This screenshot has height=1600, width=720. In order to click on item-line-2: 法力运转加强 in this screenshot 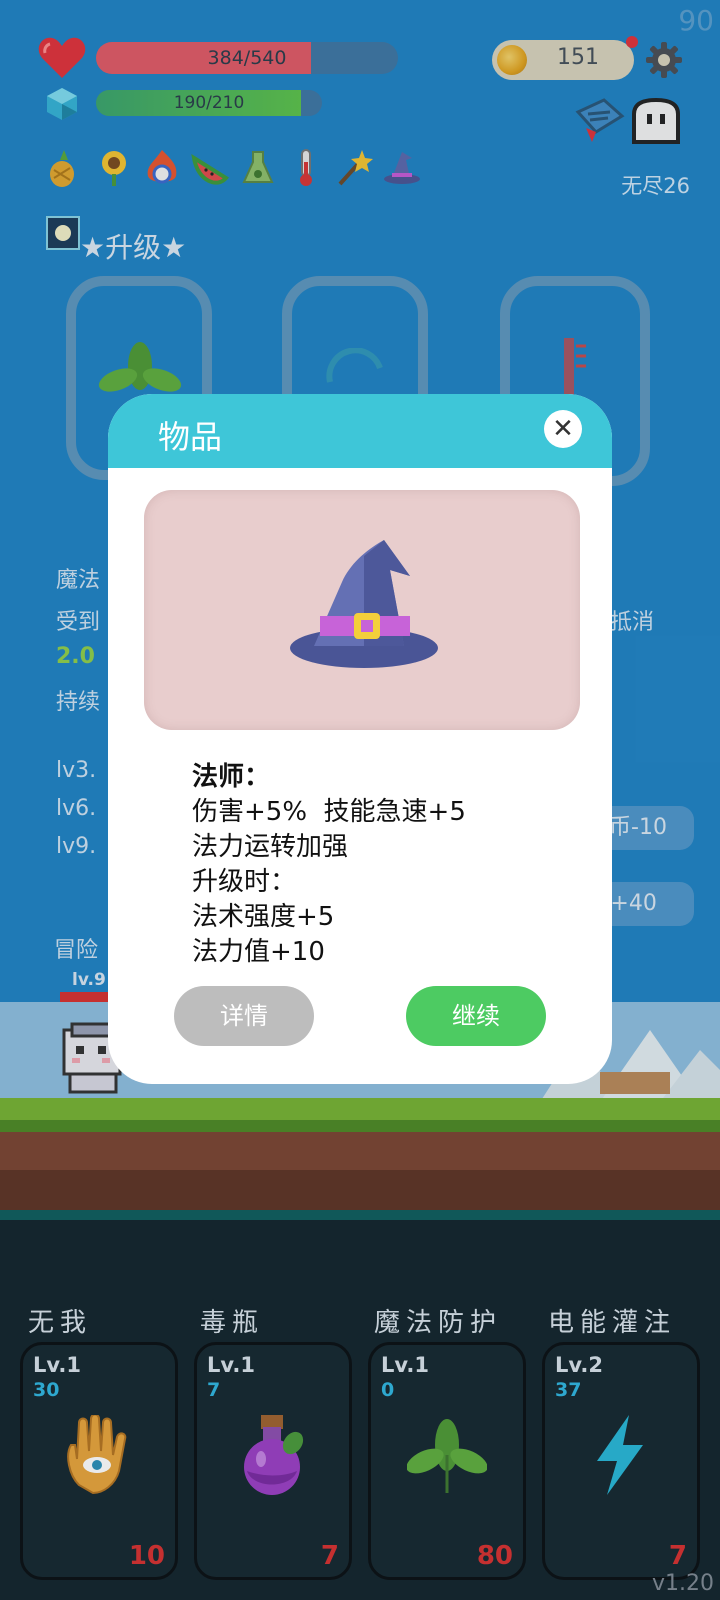, I will do `click(270, 847)`.